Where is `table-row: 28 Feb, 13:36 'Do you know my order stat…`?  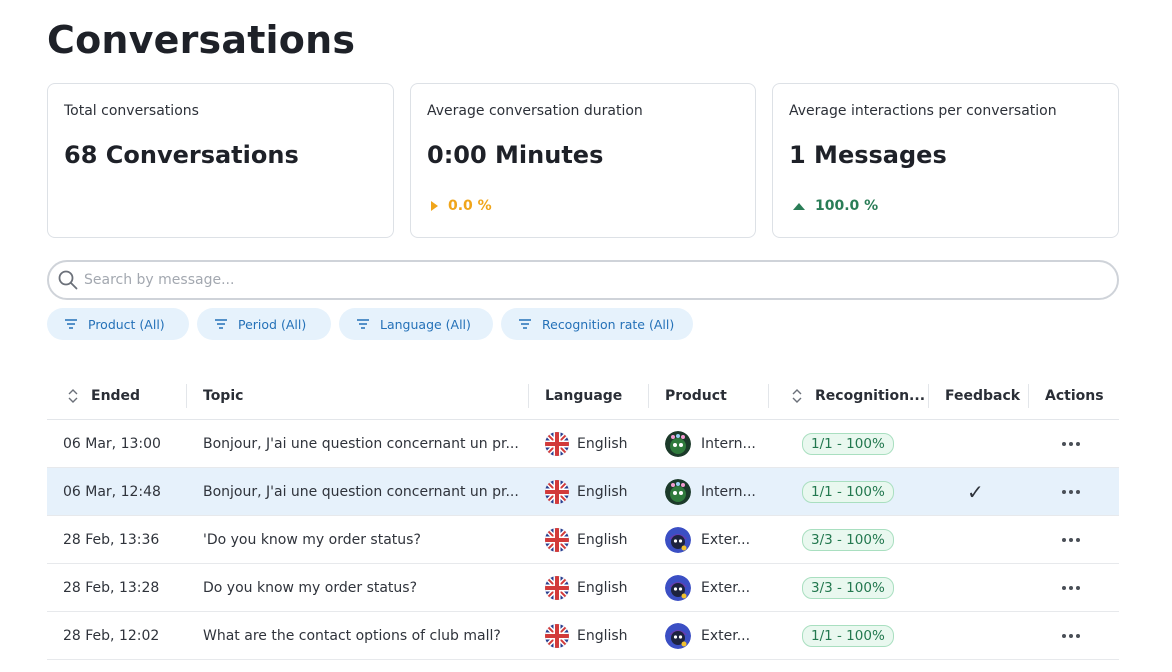 table-row: 28 Feb, 13:36 'Do you know my order stat… is located at coordinates (583, 540).